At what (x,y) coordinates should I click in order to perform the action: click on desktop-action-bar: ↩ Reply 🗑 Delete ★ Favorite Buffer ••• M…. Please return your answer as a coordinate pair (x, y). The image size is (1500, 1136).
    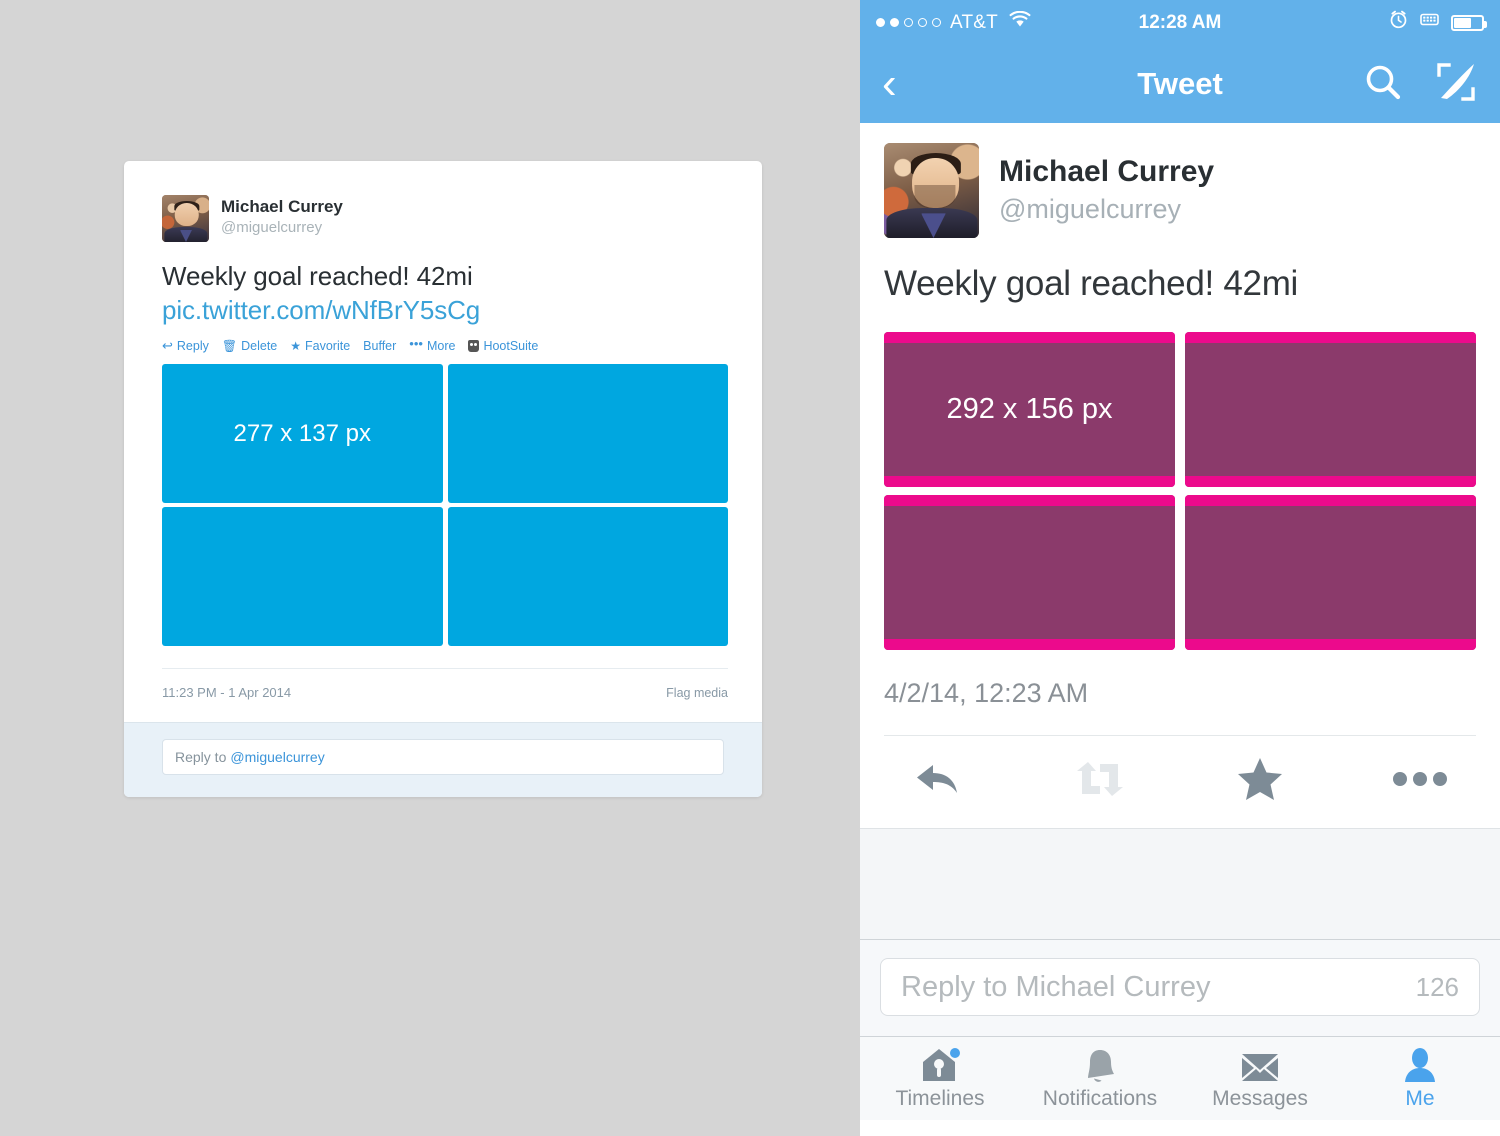
    Looking at the image, I should click on (443, 344).